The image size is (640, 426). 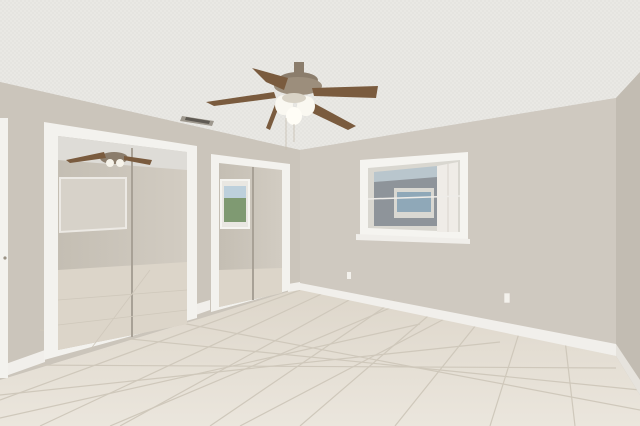 I want to click on window, so click(x=413, y=198).